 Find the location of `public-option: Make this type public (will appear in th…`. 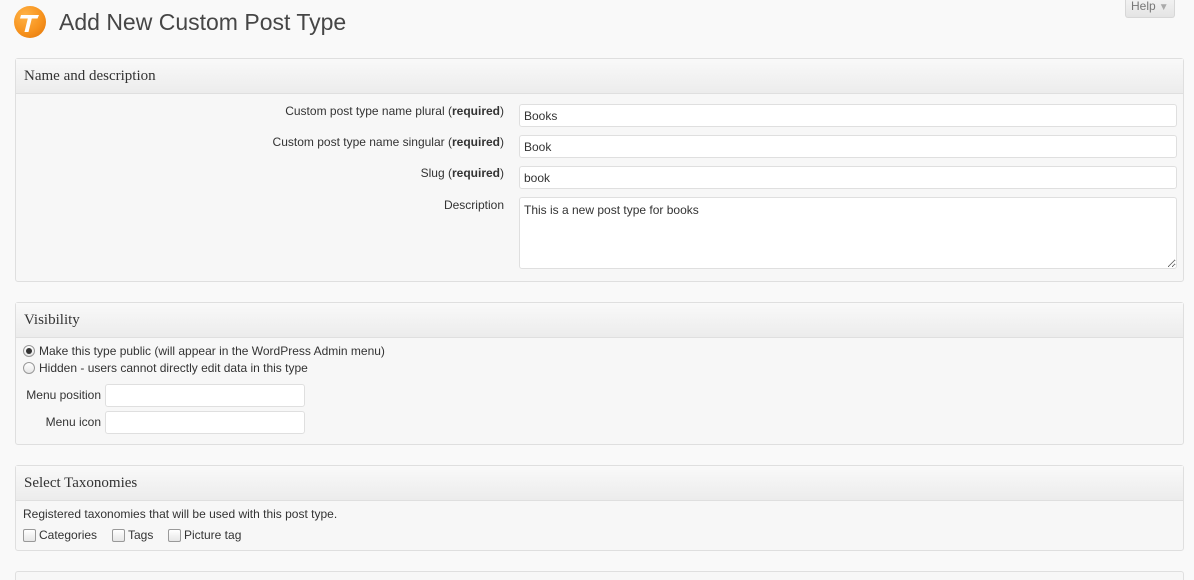

public-option: Make this type public (will appear in th… is located at coordinates (204, 351).